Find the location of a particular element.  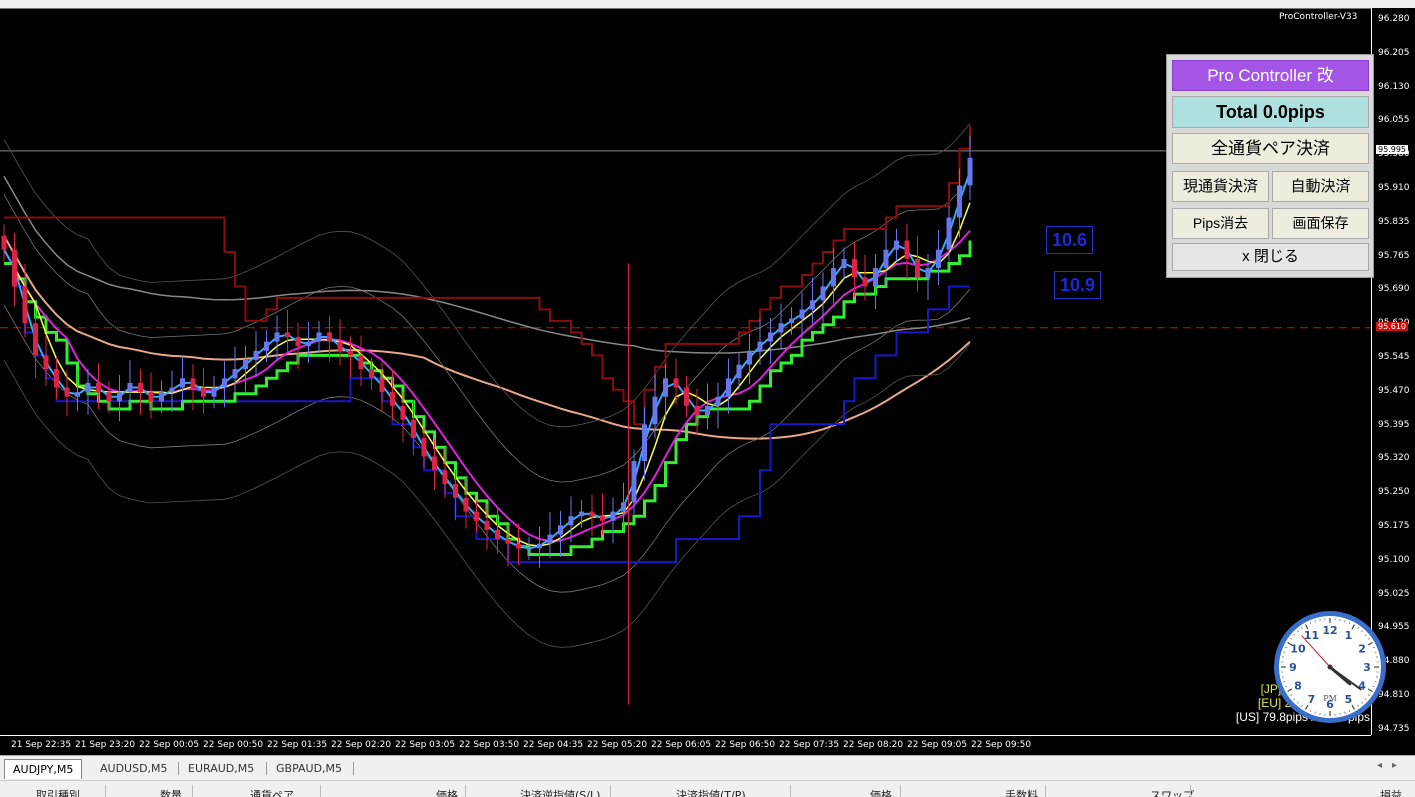

price-tick-label: 96.055 is located at coordinates (1394, 120).